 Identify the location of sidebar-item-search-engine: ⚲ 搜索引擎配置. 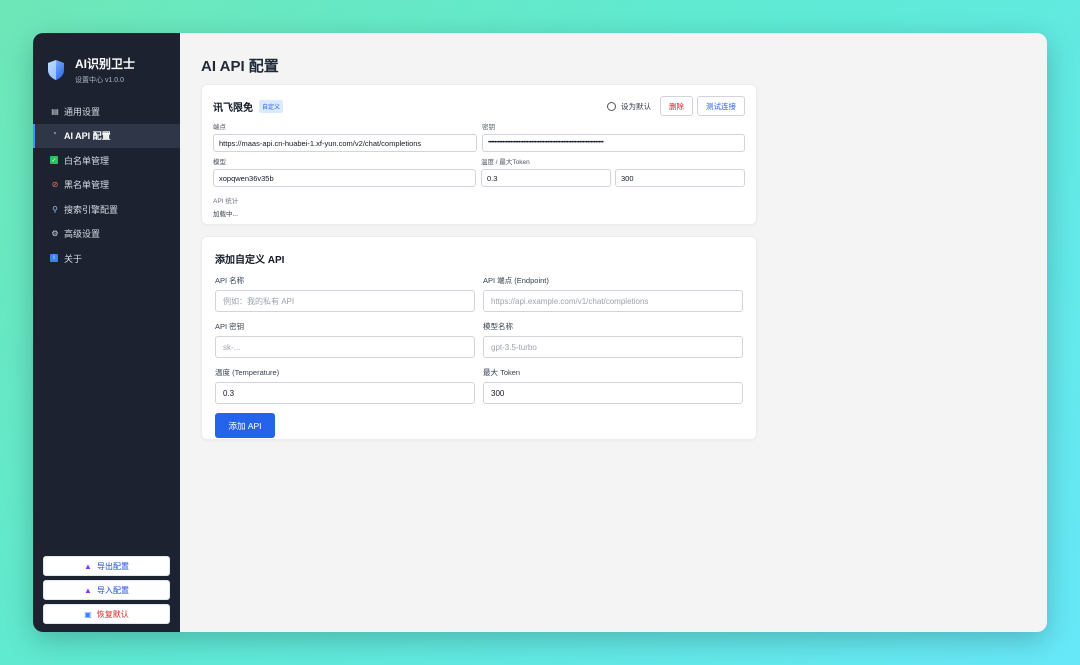
(106, 209).